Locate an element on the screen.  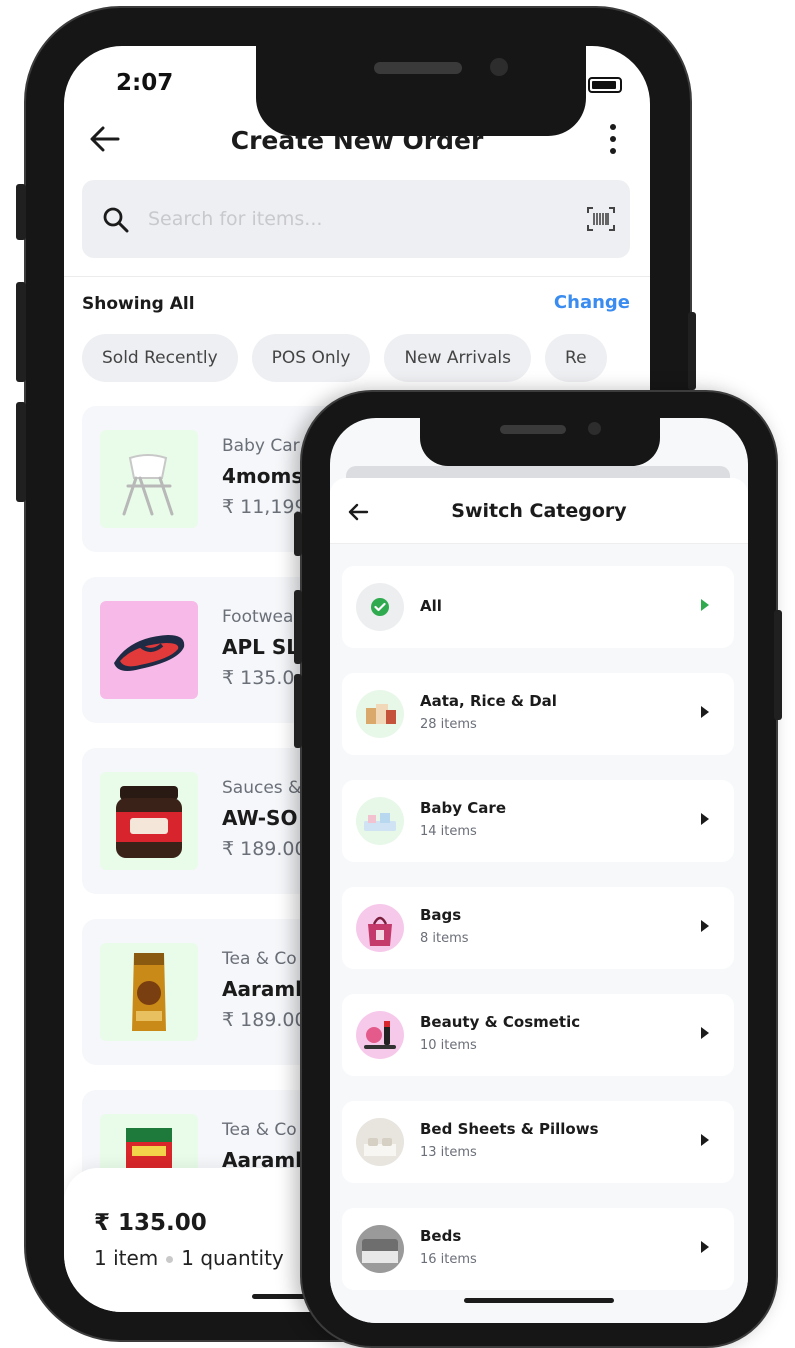
product-name: 4moms is located at coordinates (263, 476).